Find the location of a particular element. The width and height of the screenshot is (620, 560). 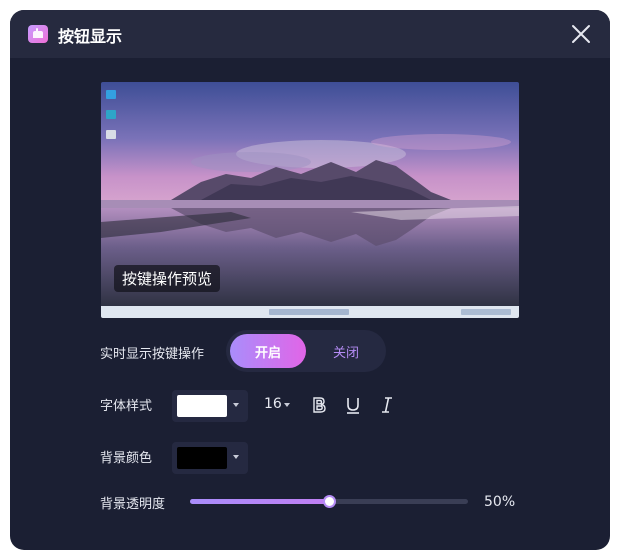

close-button is located at coordinates (581, 34).